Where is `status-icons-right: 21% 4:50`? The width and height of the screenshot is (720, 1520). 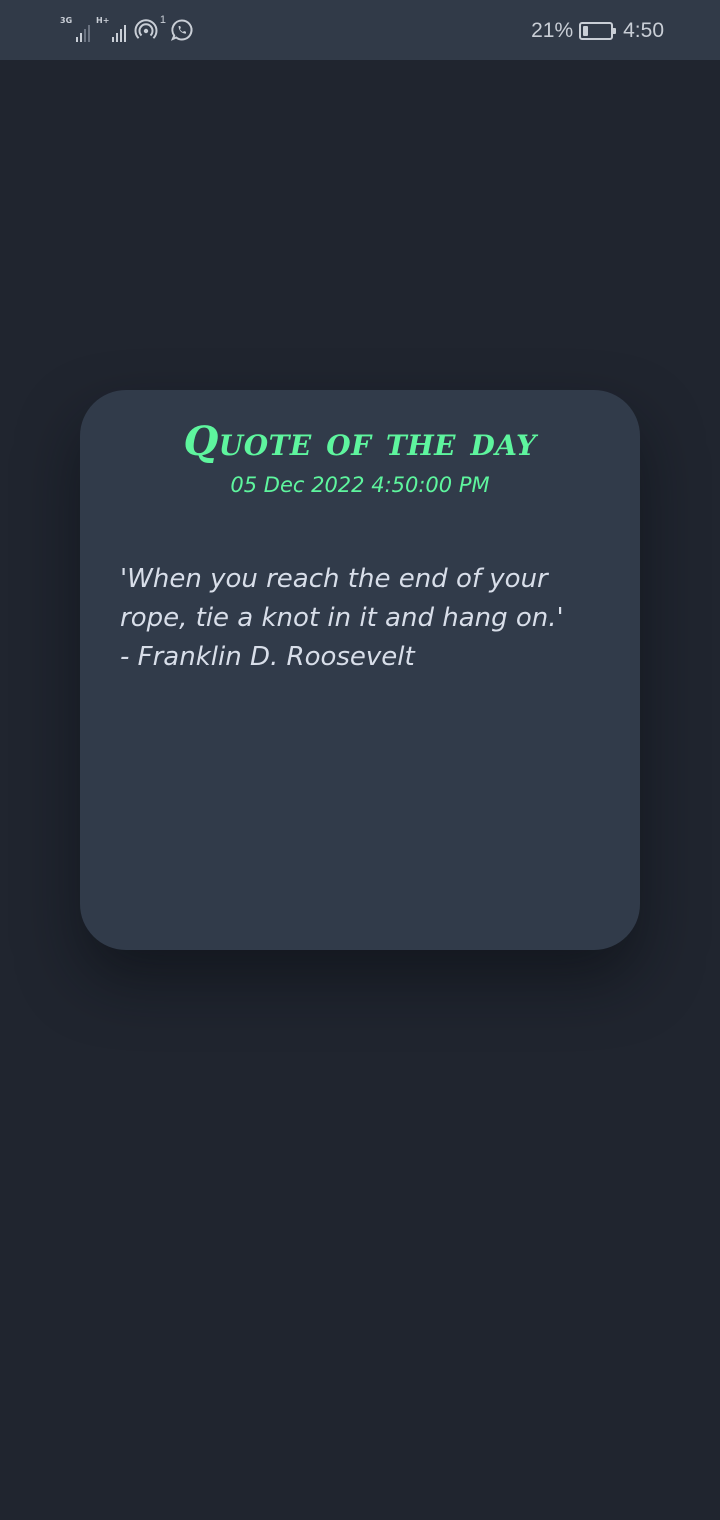
status-icons-right: 21% 4:50 is located at coordinates (597, 31).